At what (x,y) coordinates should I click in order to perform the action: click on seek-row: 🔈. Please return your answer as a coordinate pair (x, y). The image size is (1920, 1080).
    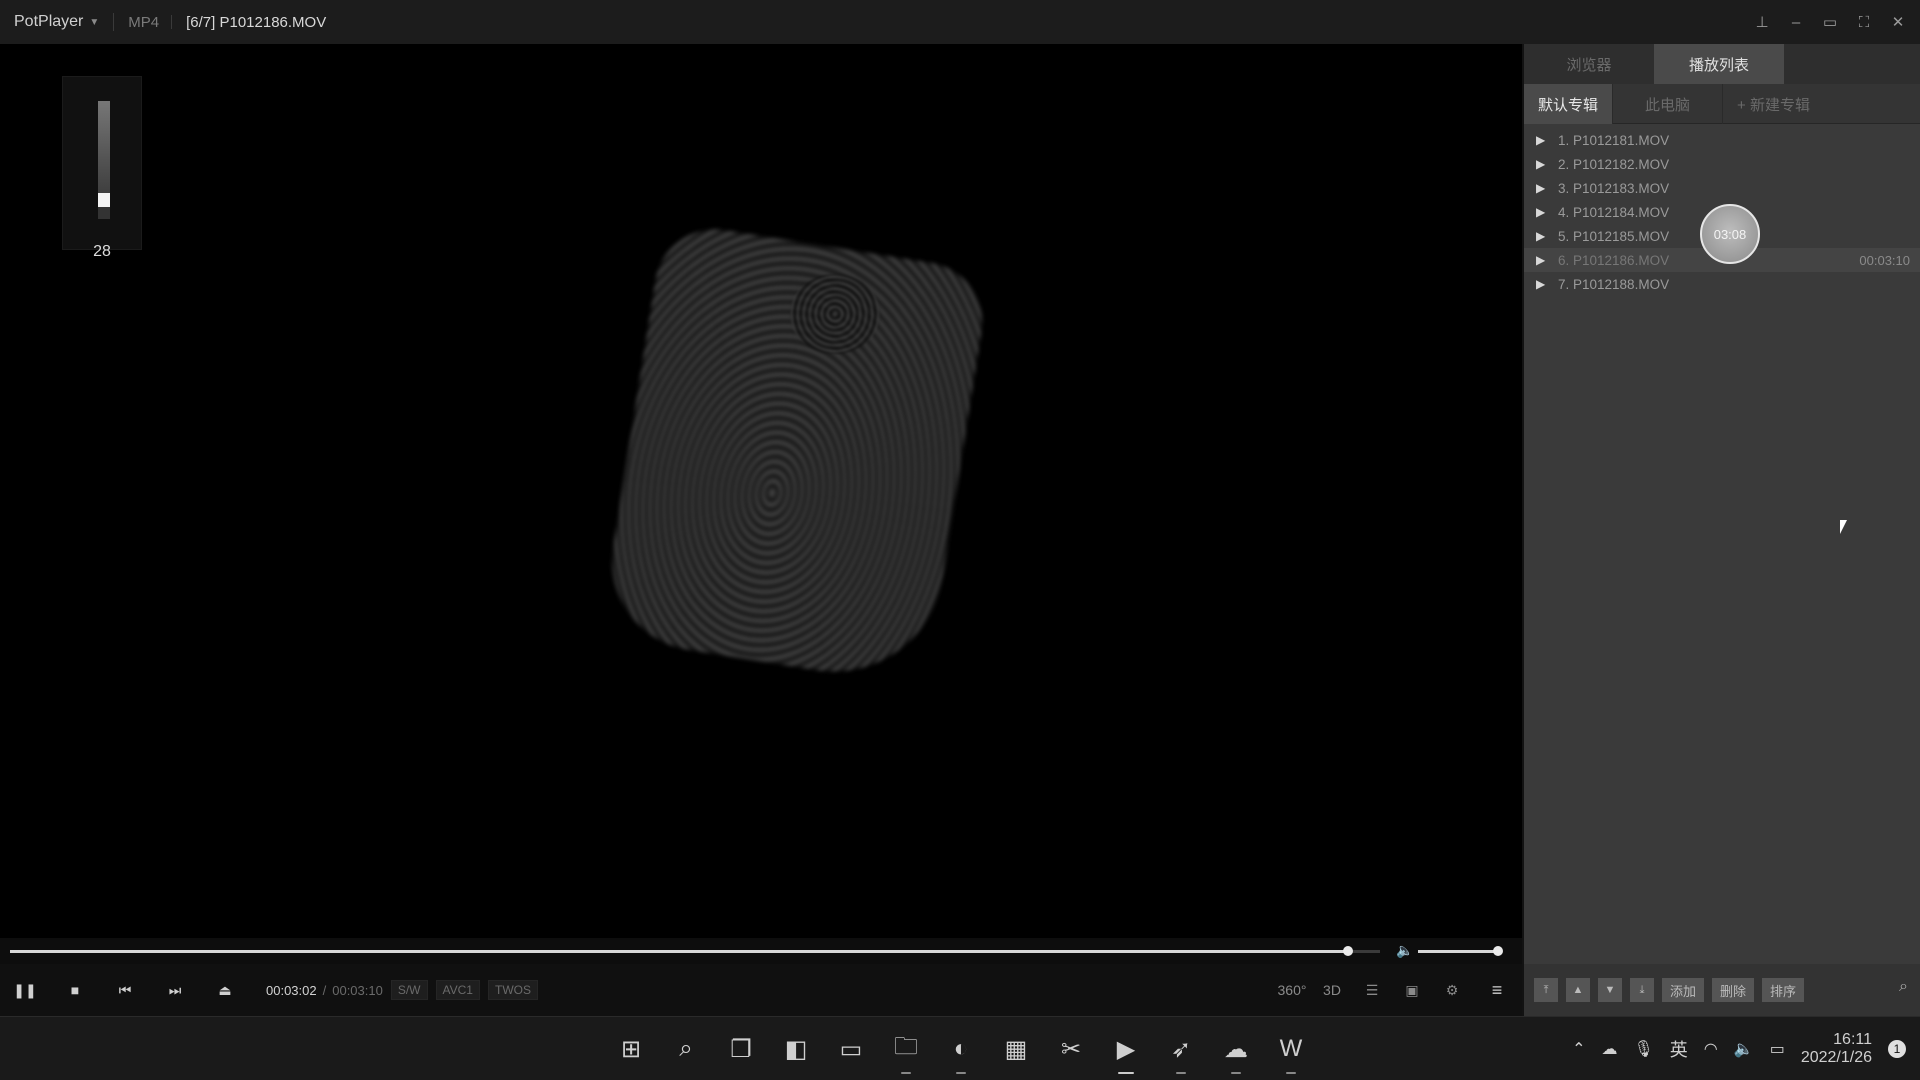
    Looking at the image, I should click on (761, 951).